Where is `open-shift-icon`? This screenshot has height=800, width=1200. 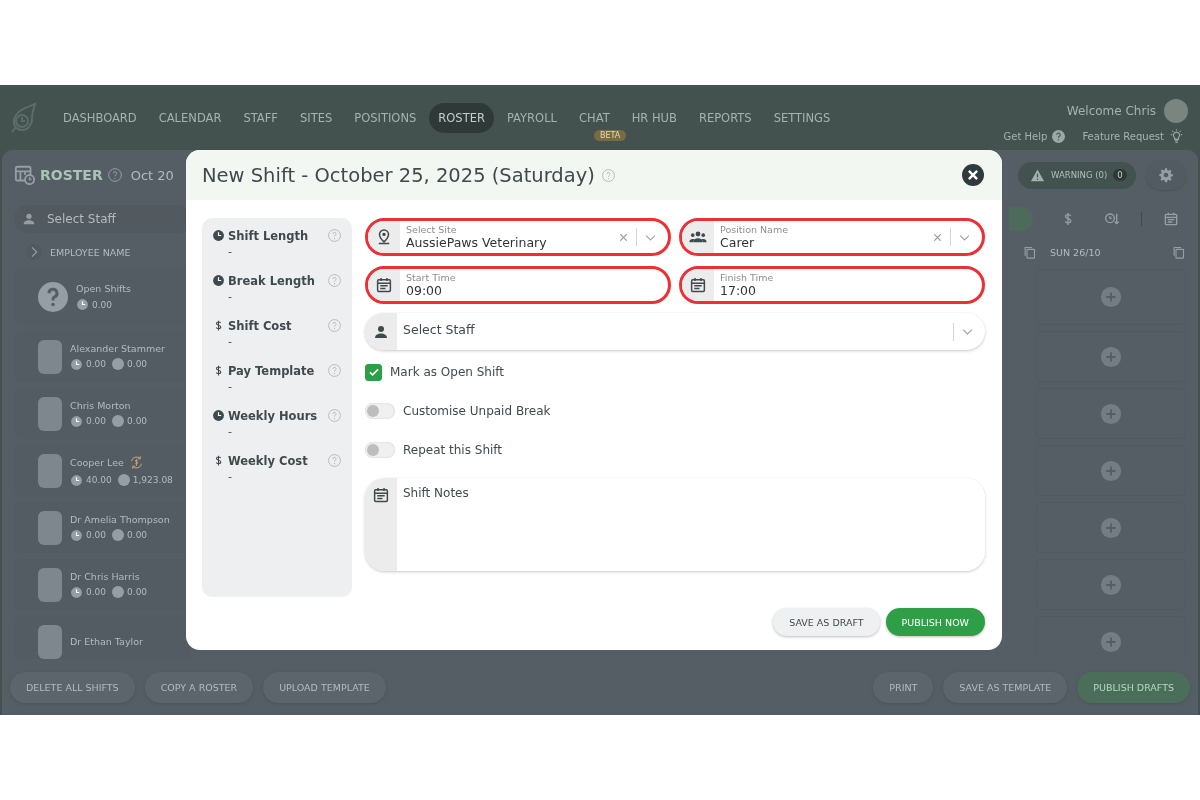
open-shift-icon is located at coordinates (53, 297).